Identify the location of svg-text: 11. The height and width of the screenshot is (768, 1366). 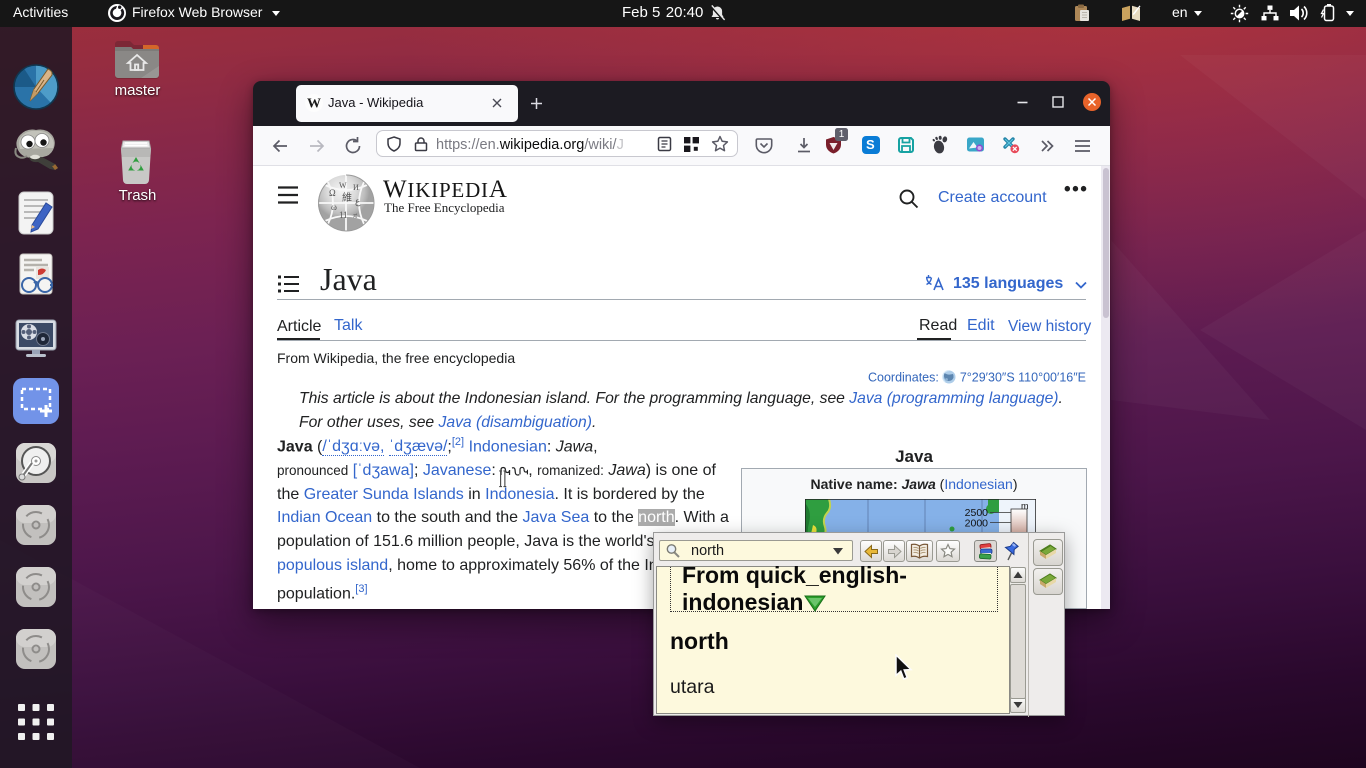
(343, 215).